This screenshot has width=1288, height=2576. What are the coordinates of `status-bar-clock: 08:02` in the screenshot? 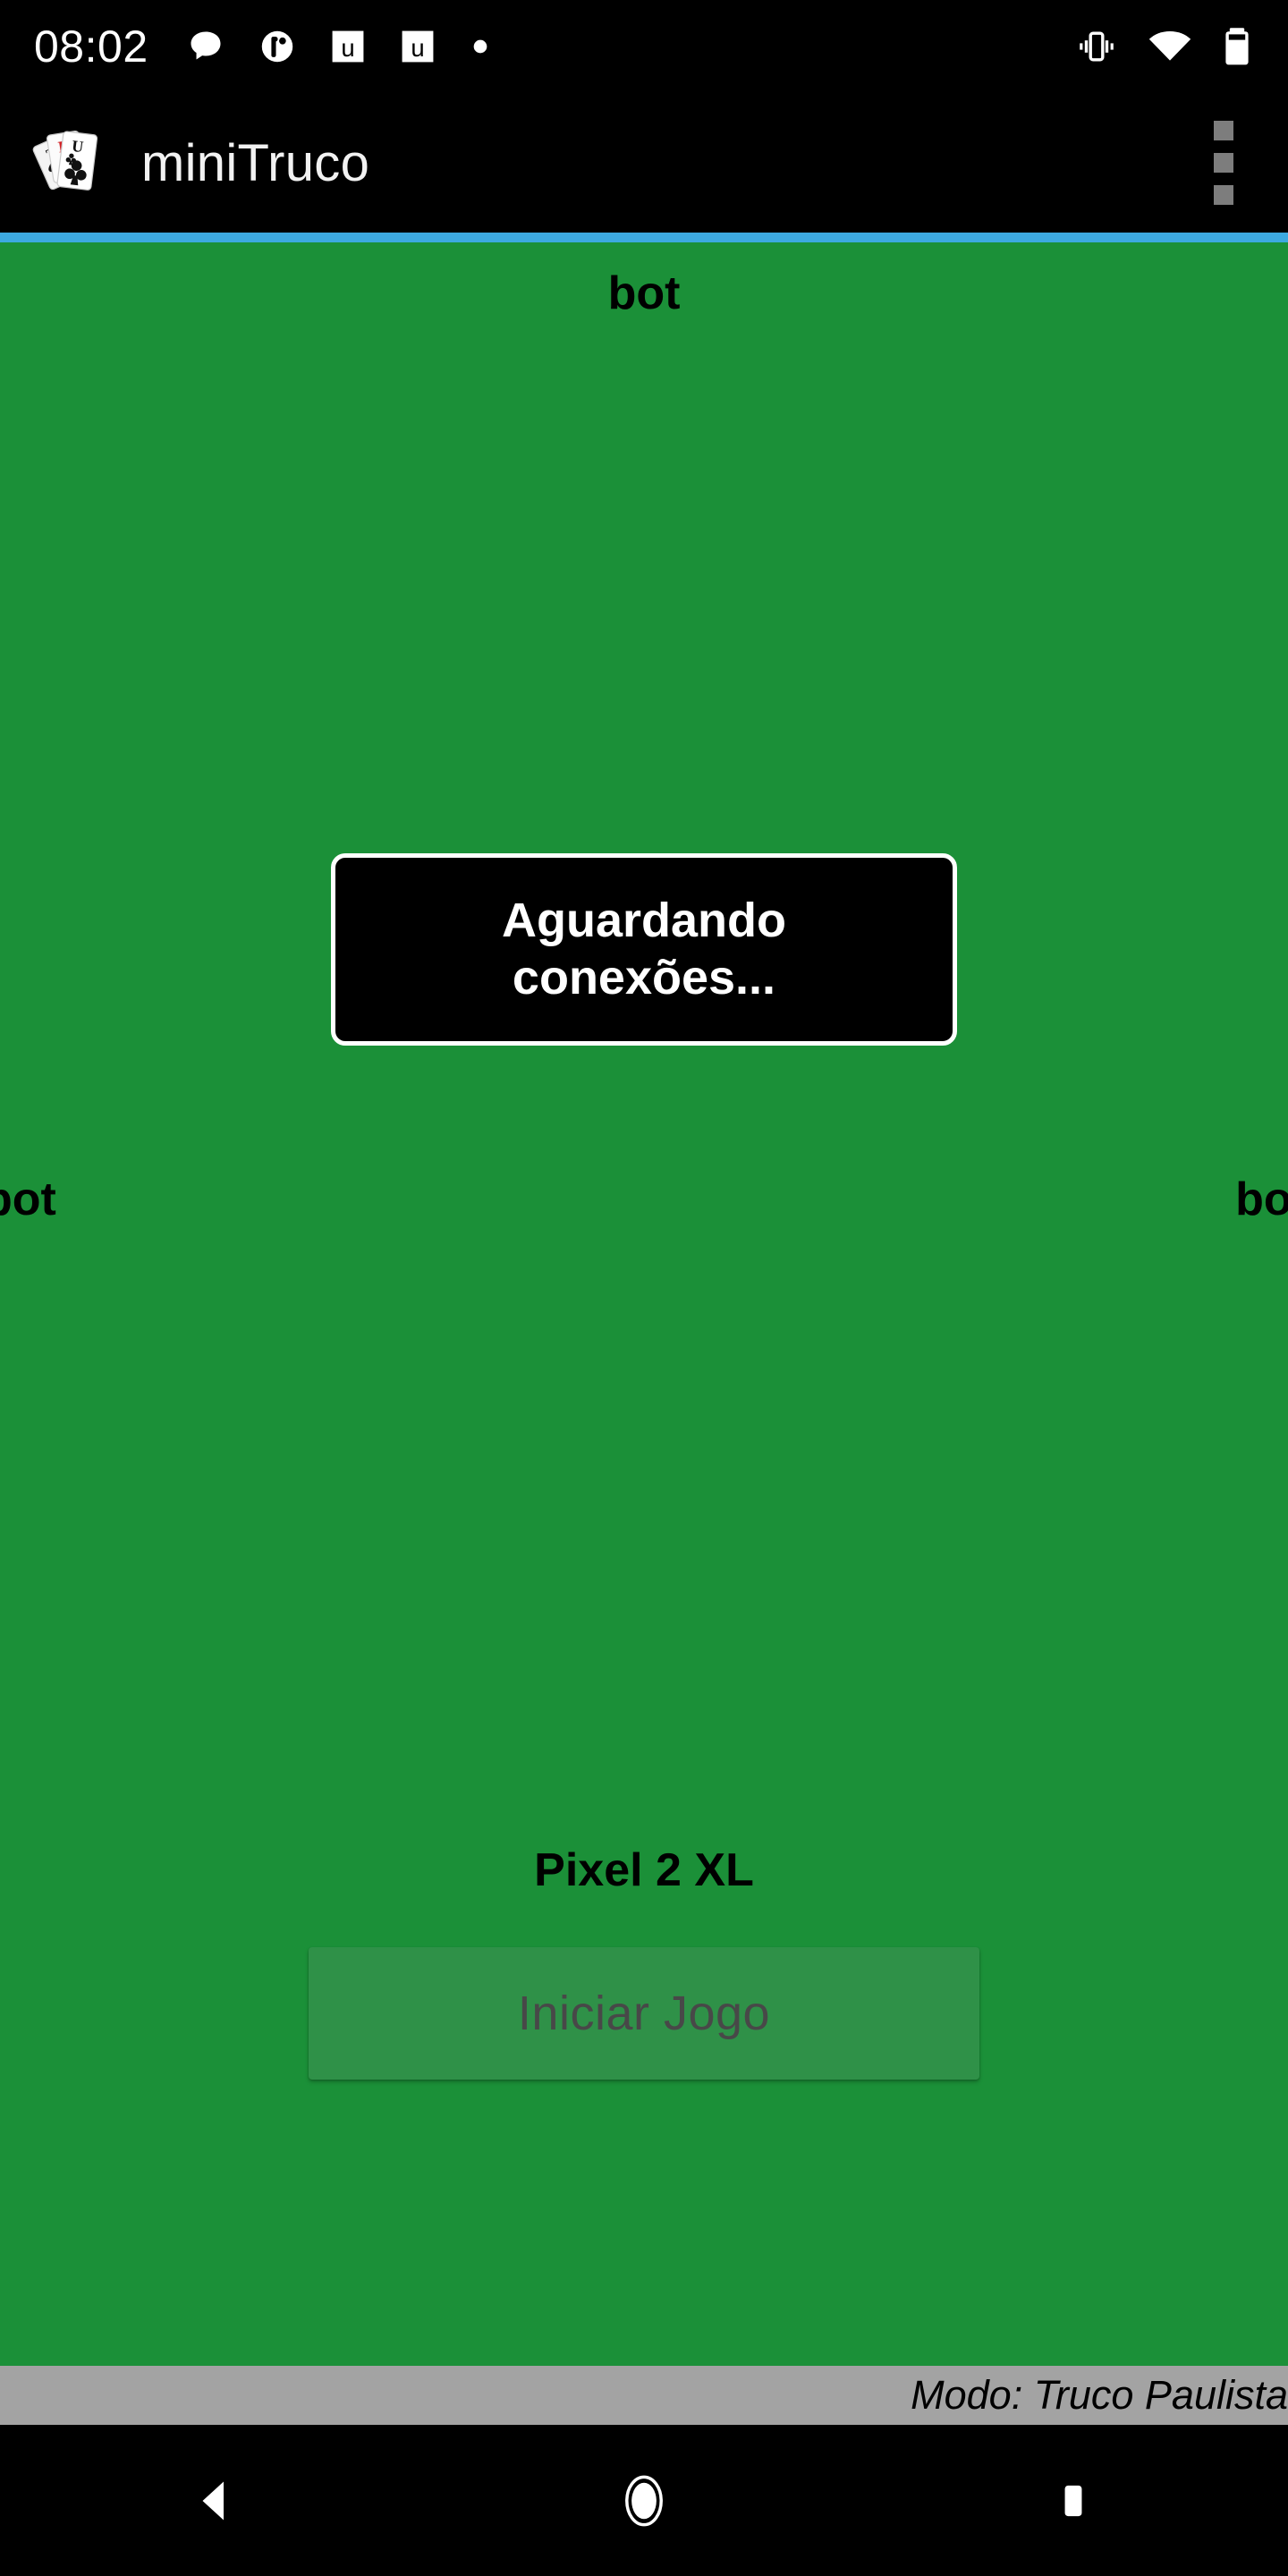 It's located at (91, 46).